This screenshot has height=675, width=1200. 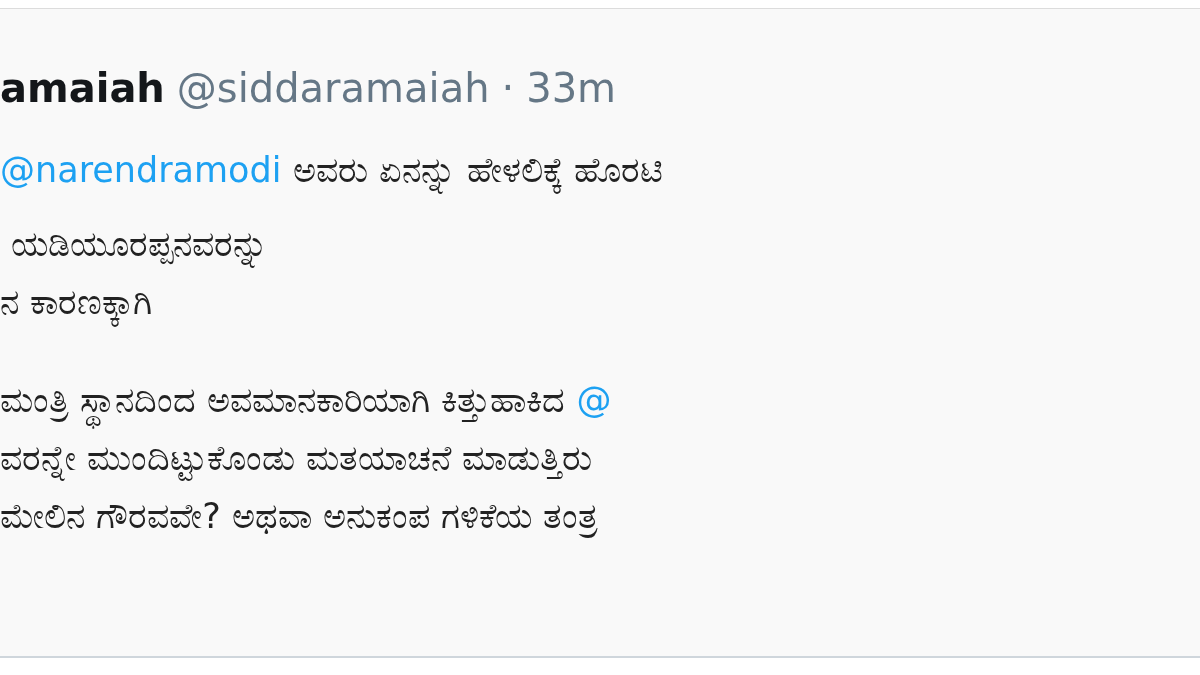 What do you see at coordinates (134, 244) in the screenshot?
I see `tweet-text: ಯಡಿಯೂರಪ್ಪನವರನ್ನು` at bounding box center [134, 244].